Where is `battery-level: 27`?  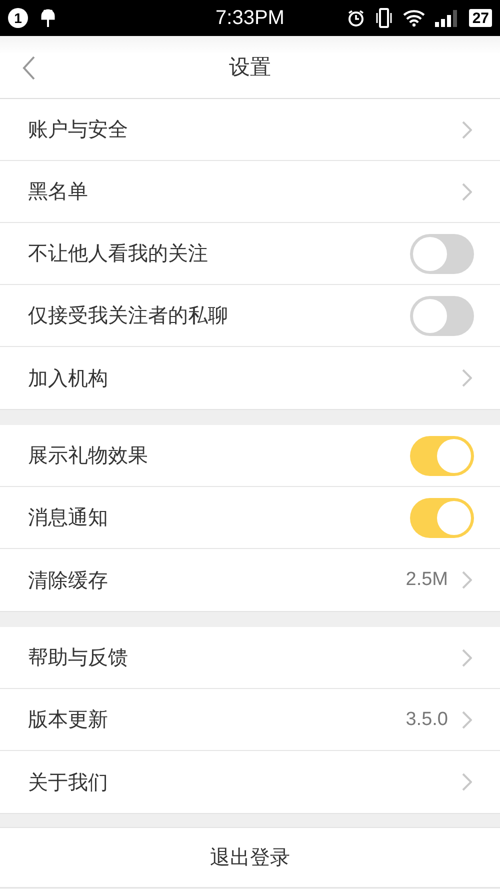
battery-level: 27 is located at coordinates (480, 18).